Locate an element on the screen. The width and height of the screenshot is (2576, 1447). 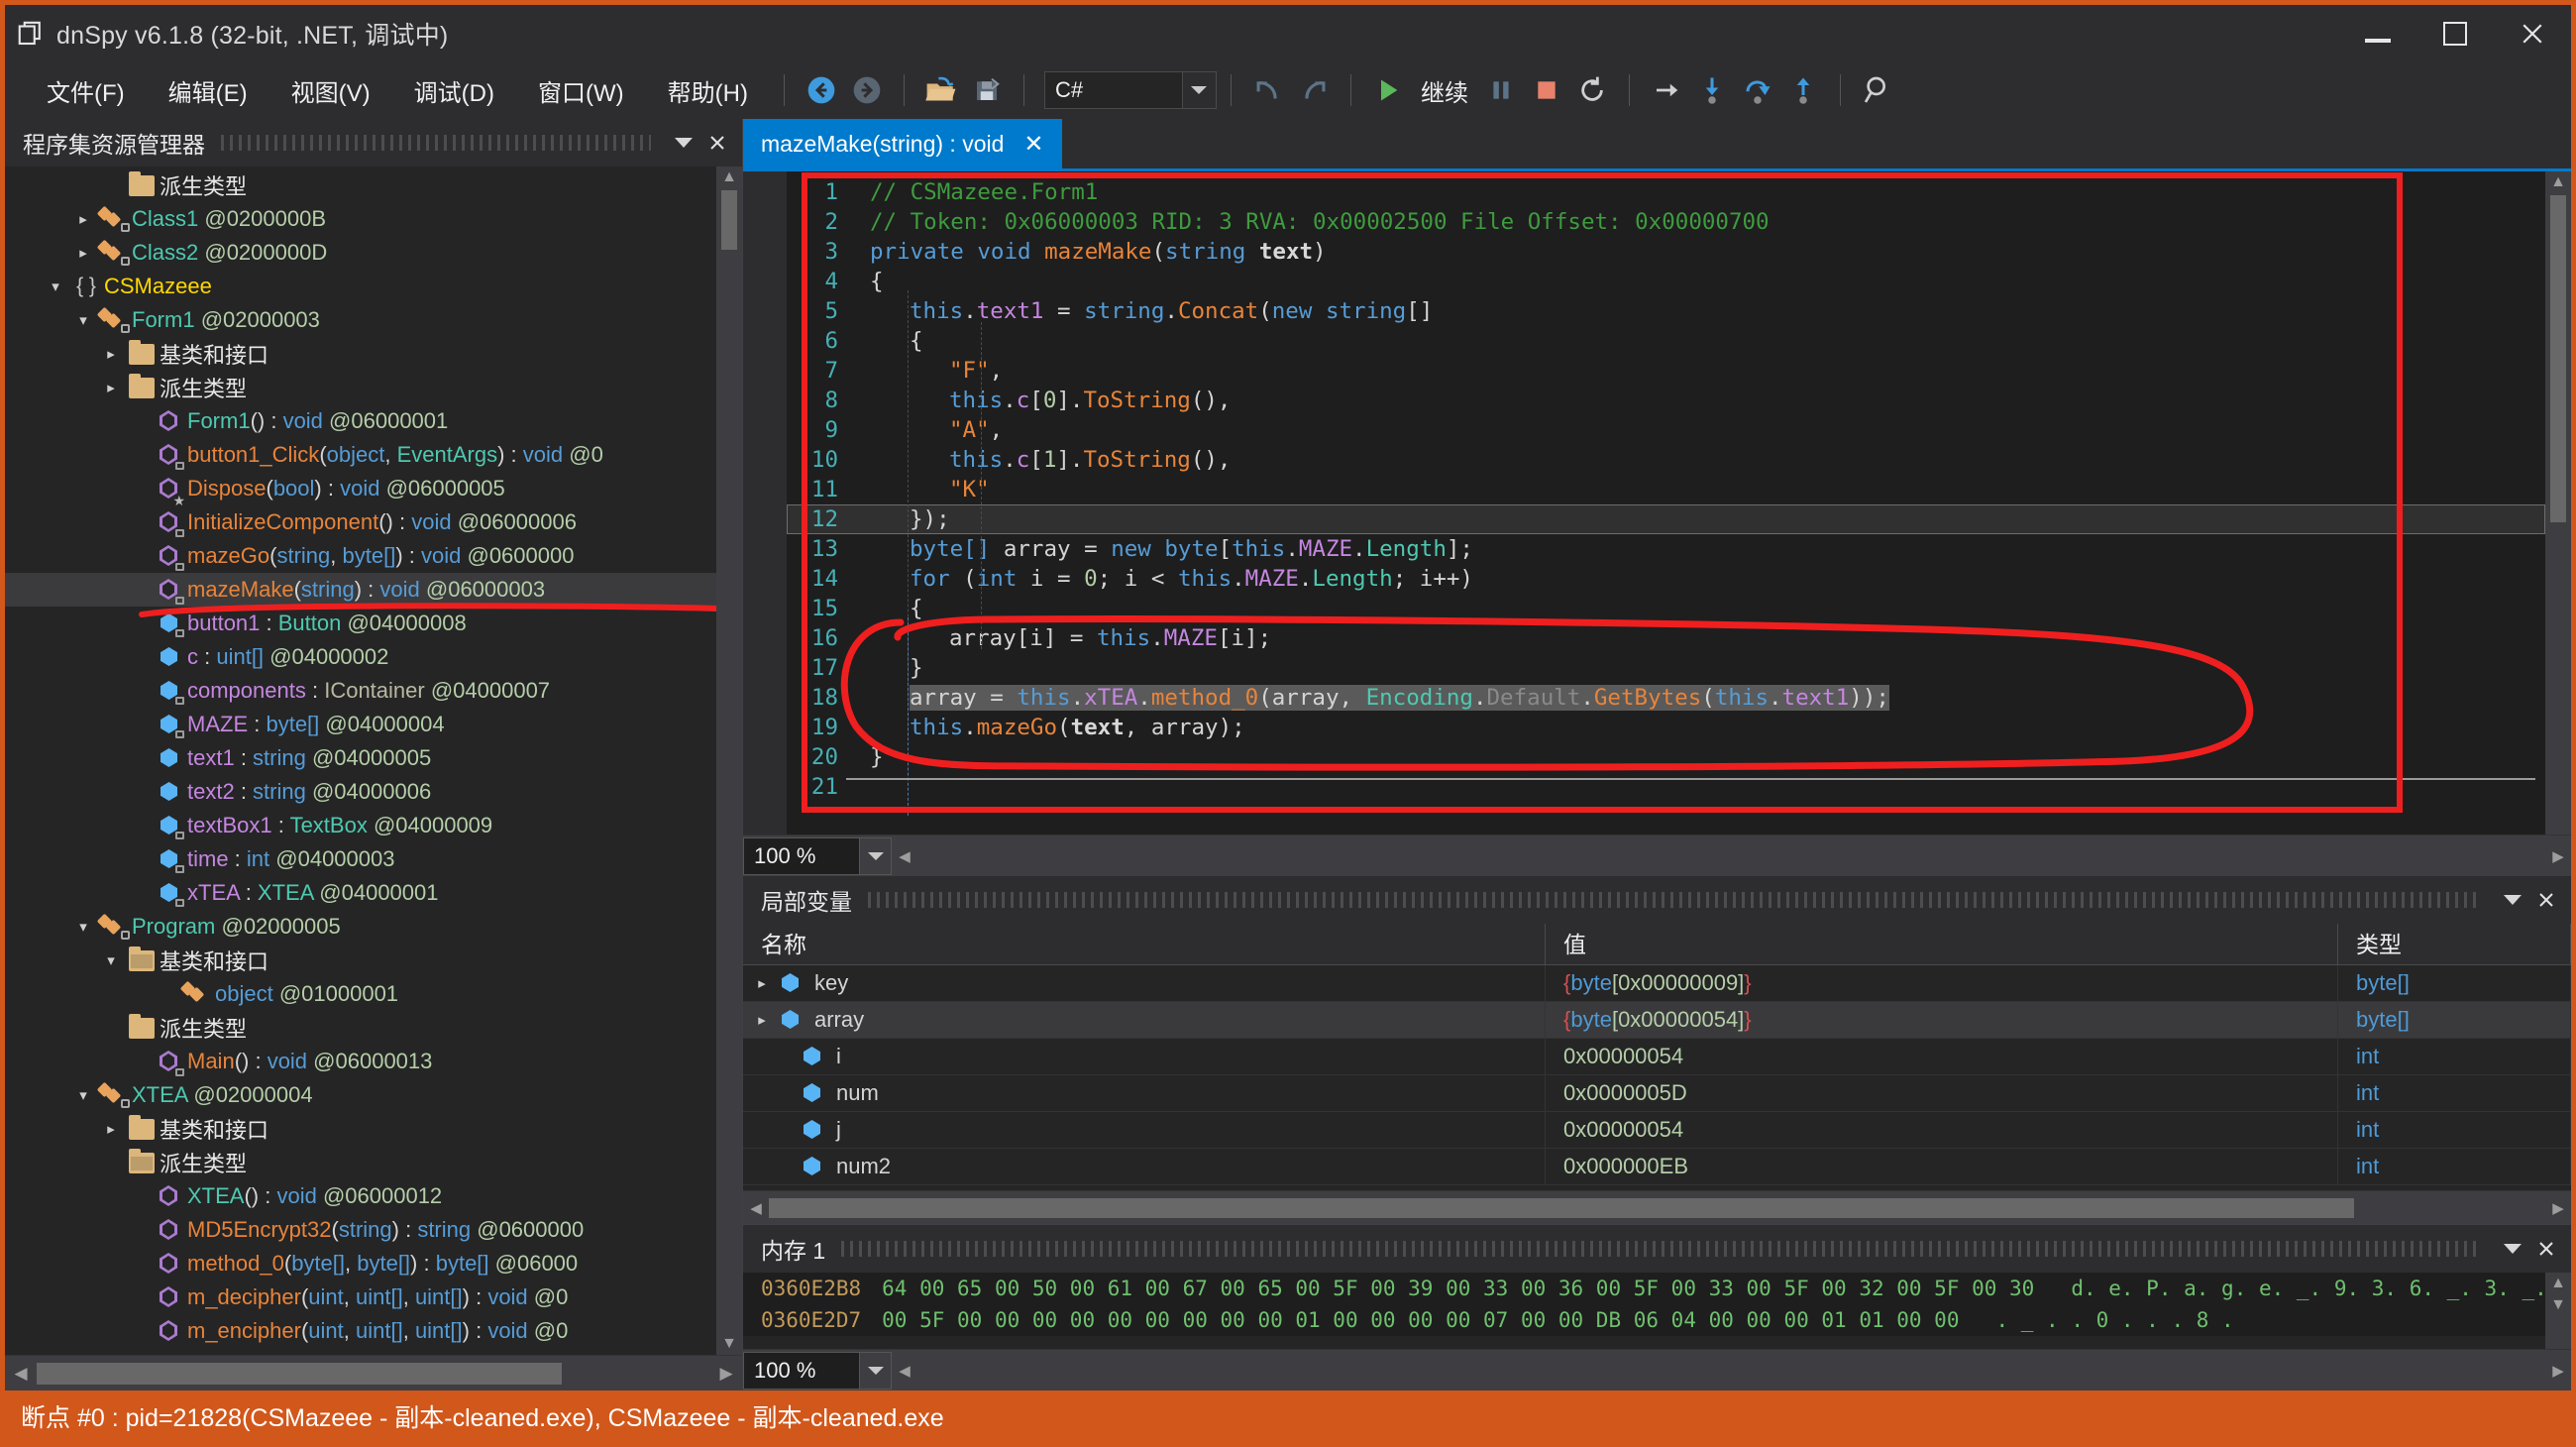
tree-item: object @01000001 is located at coordinates (360, 994).